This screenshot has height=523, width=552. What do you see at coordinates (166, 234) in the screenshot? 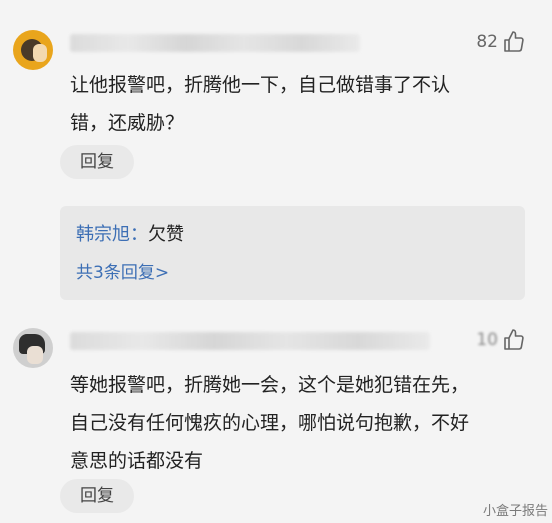
I see `reply-content: 欠赞` at bounding box center [166, 234].